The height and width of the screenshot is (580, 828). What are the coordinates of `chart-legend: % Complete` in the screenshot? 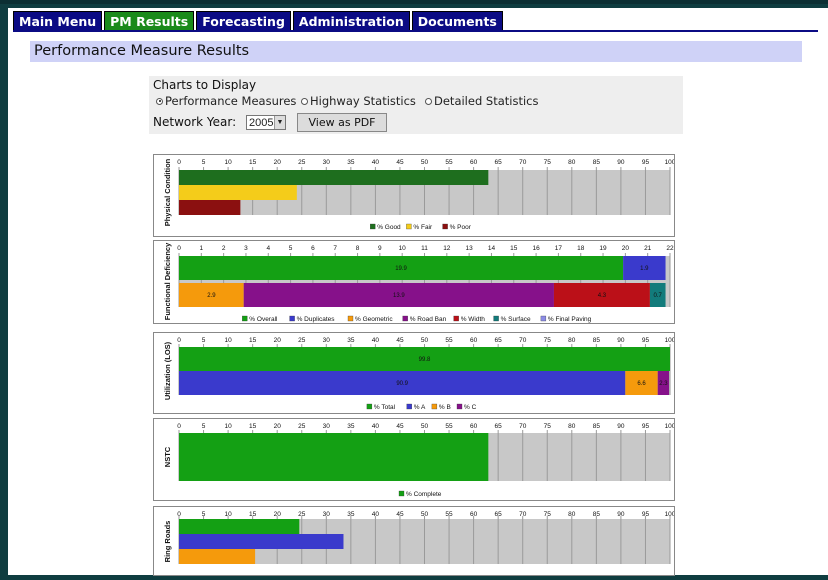 It's located at (420, 494).